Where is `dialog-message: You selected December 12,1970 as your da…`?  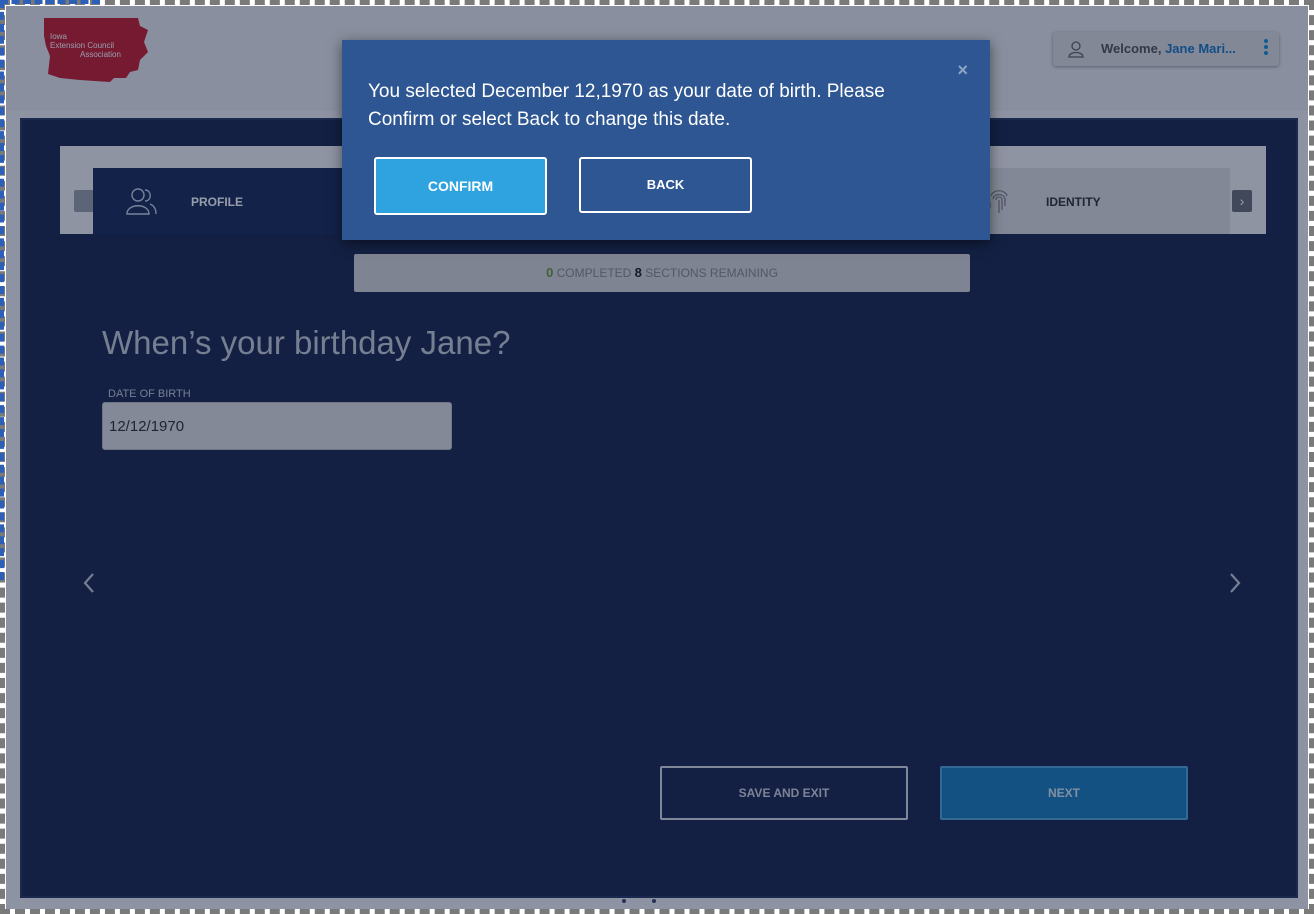 dialog-message: You selected December 12,1970 as your da… is located at coordinates (626, 105).